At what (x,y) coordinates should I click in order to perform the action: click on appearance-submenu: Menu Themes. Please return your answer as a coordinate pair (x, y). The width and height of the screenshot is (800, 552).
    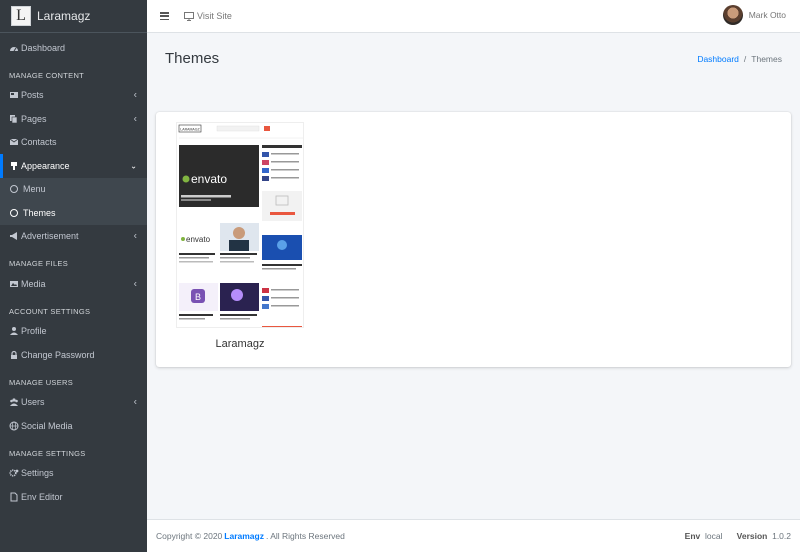
    Looking at the image, I should click on (73, 201).